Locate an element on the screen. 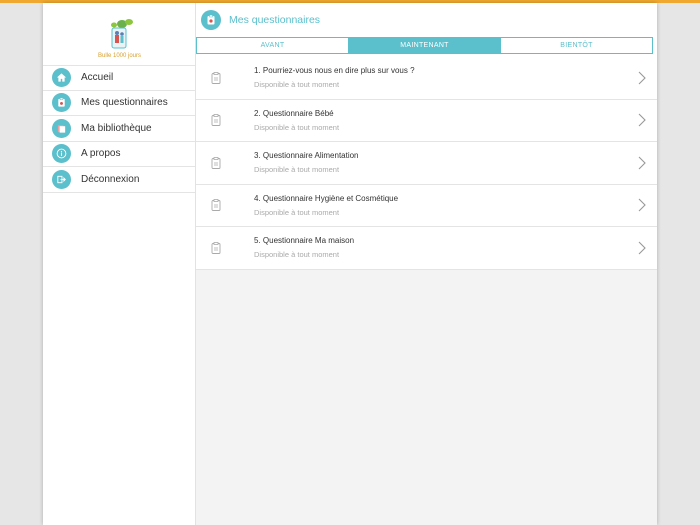  sidebar-item-label: Ma bibliothèque is located at coordinates (116, 128).